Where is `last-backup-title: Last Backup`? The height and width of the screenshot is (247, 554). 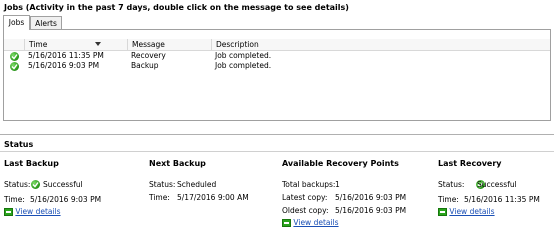
last-backup-title: Last Backup is located at coordinates (31, 163).